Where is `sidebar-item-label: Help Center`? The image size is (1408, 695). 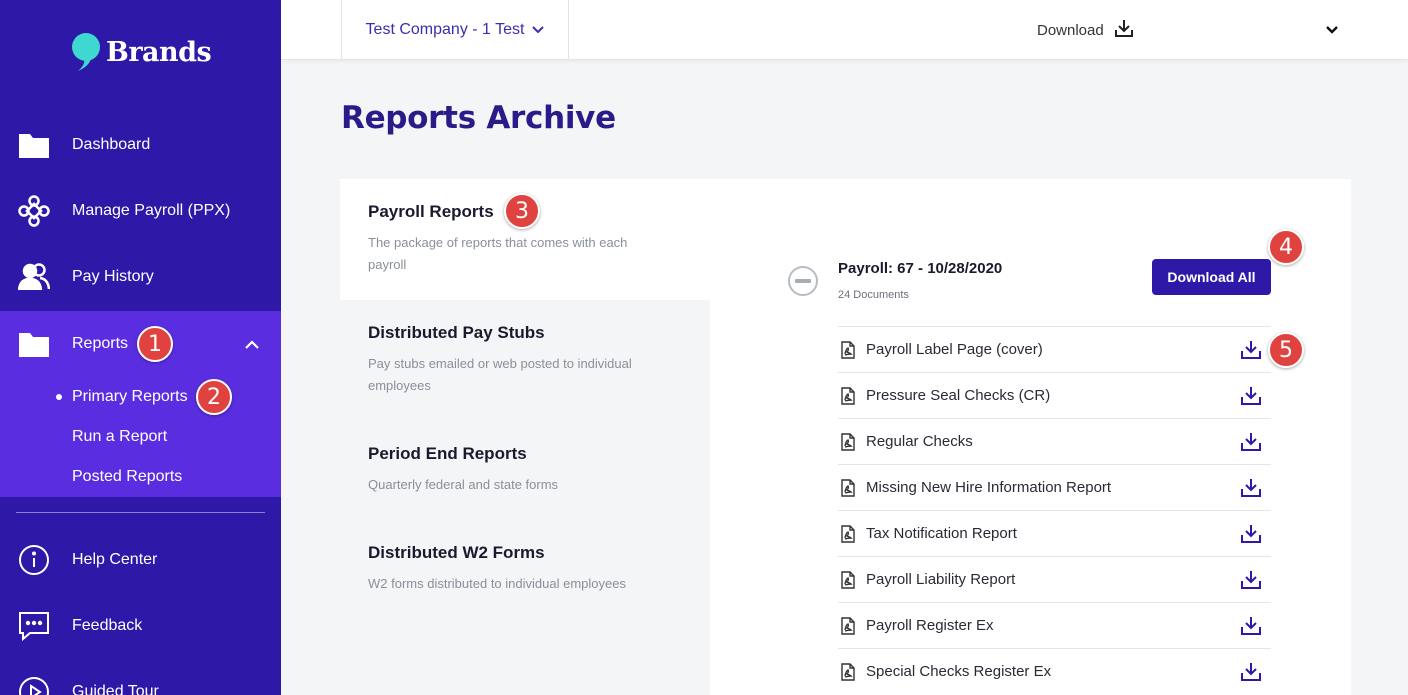 sidebar-item-label: Help Center is located at coordinates (115, 559).